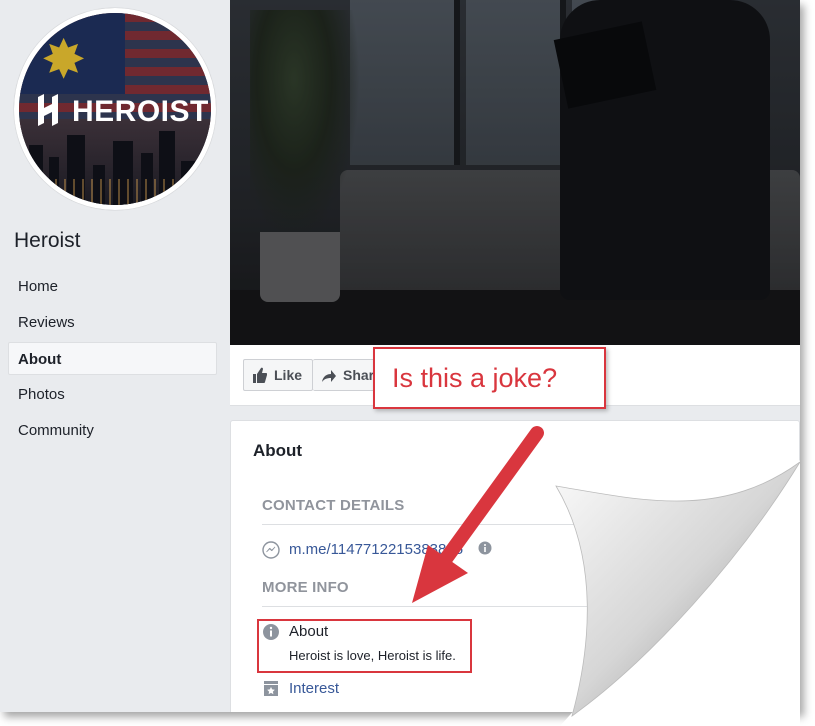  What do you see at coordinates (376, 549) in the screenshot?
I see `messenger-link: m.me/1147712215383815` at bounding box center [376, 549].